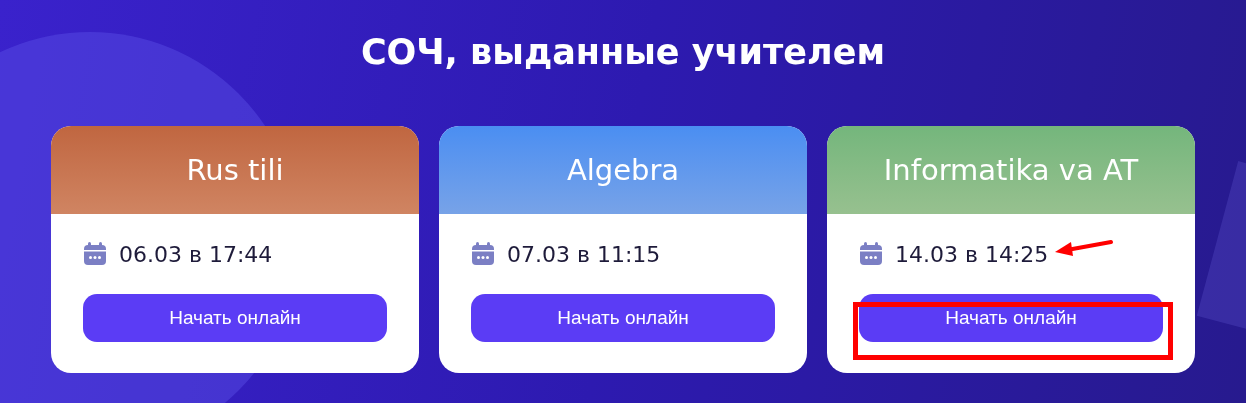 This screenshot has width=1246, height=403. Describe the element at coordinates (623, 52) in the screenshot. I see `page-title: СОЧ, выданные учителем` at that location.